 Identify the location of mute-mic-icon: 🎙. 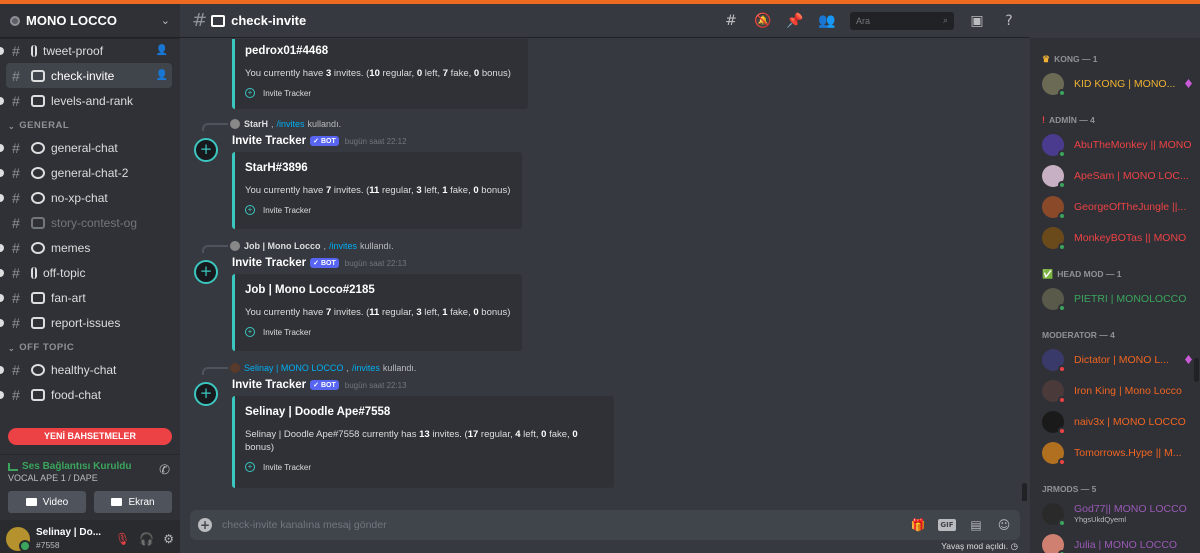
(122, 539).